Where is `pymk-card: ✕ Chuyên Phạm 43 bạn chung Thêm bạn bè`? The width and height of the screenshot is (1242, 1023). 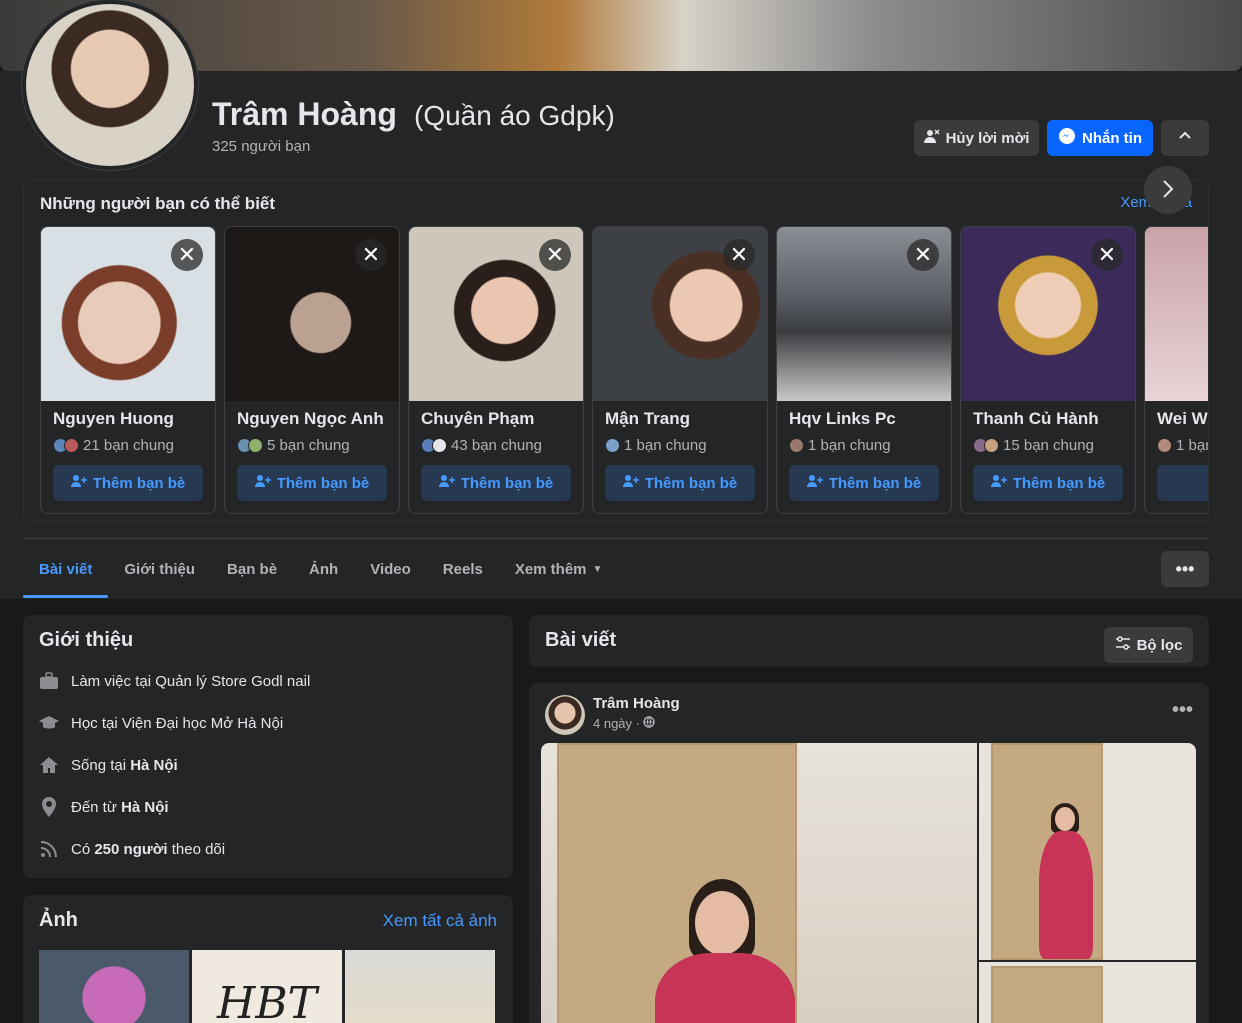
pymk-card: ✕ Chuyên Phạm 43 bạn chung Thêm bạn bè is located at coordinates (496, 370).